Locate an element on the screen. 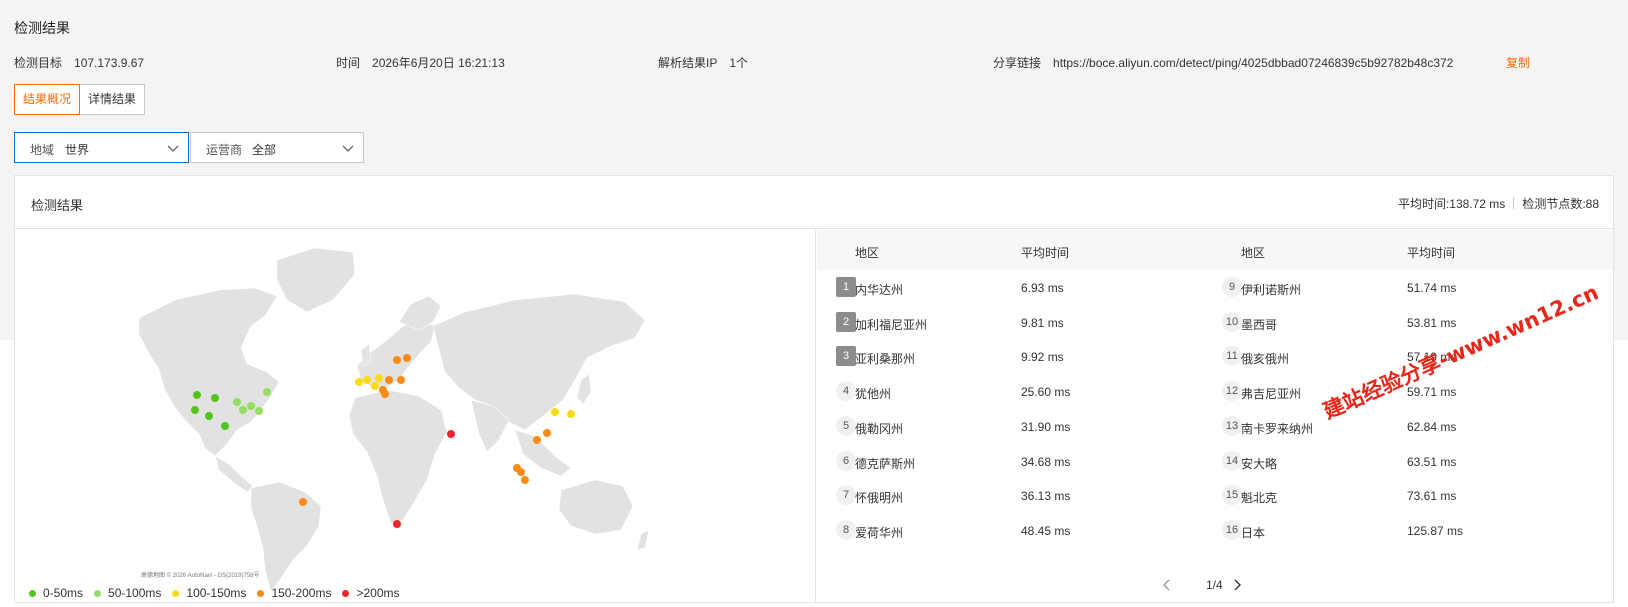  ip-count: 1个 is located at coordinates (738, 63).